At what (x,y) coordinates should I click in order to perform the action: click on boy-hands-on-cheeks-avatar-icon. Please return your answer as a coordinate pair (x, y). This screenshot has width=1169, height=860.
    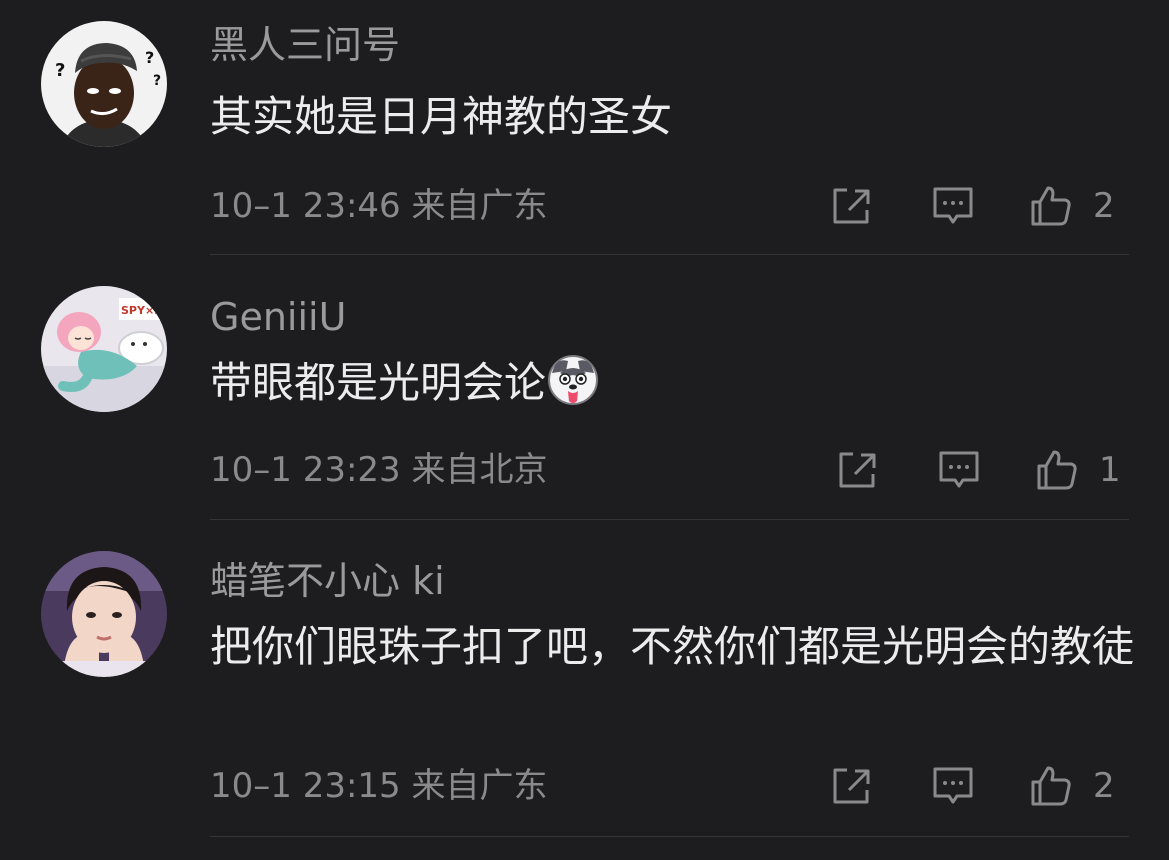
    Looking at the image, I should click on (104, 614).